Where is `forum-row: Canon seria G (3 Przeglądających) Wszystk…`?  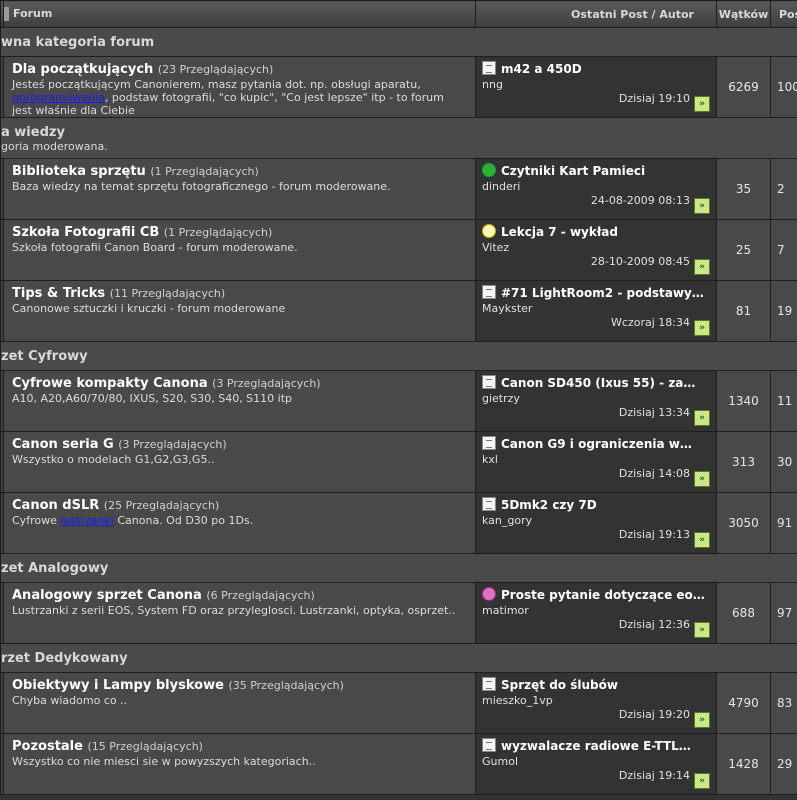 forum-row: Canon seria G (3 Przeglądających) Wszystk… is located at coordinates (398, 462).